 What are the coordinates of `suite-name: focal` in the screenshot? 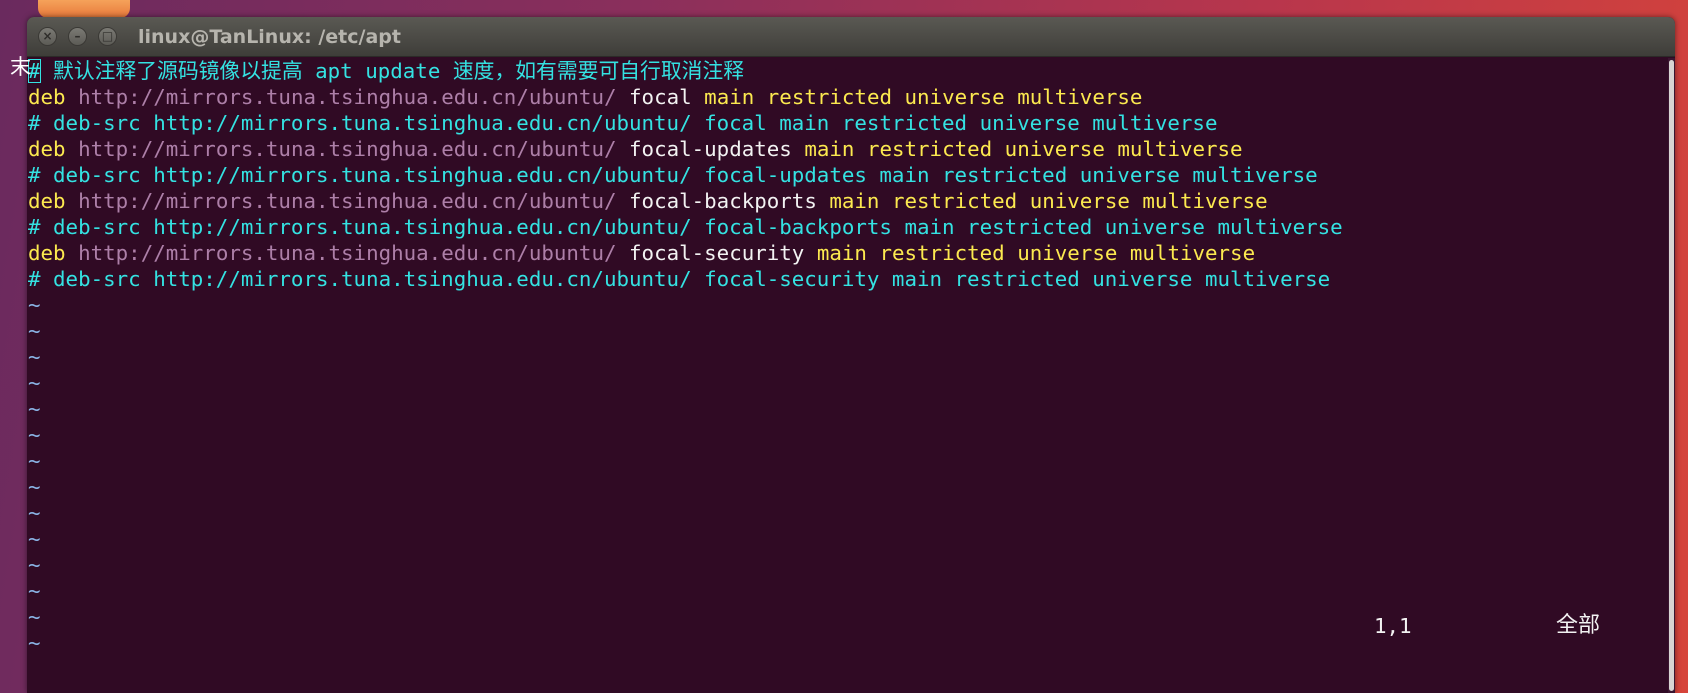 It's located at (660, 97).